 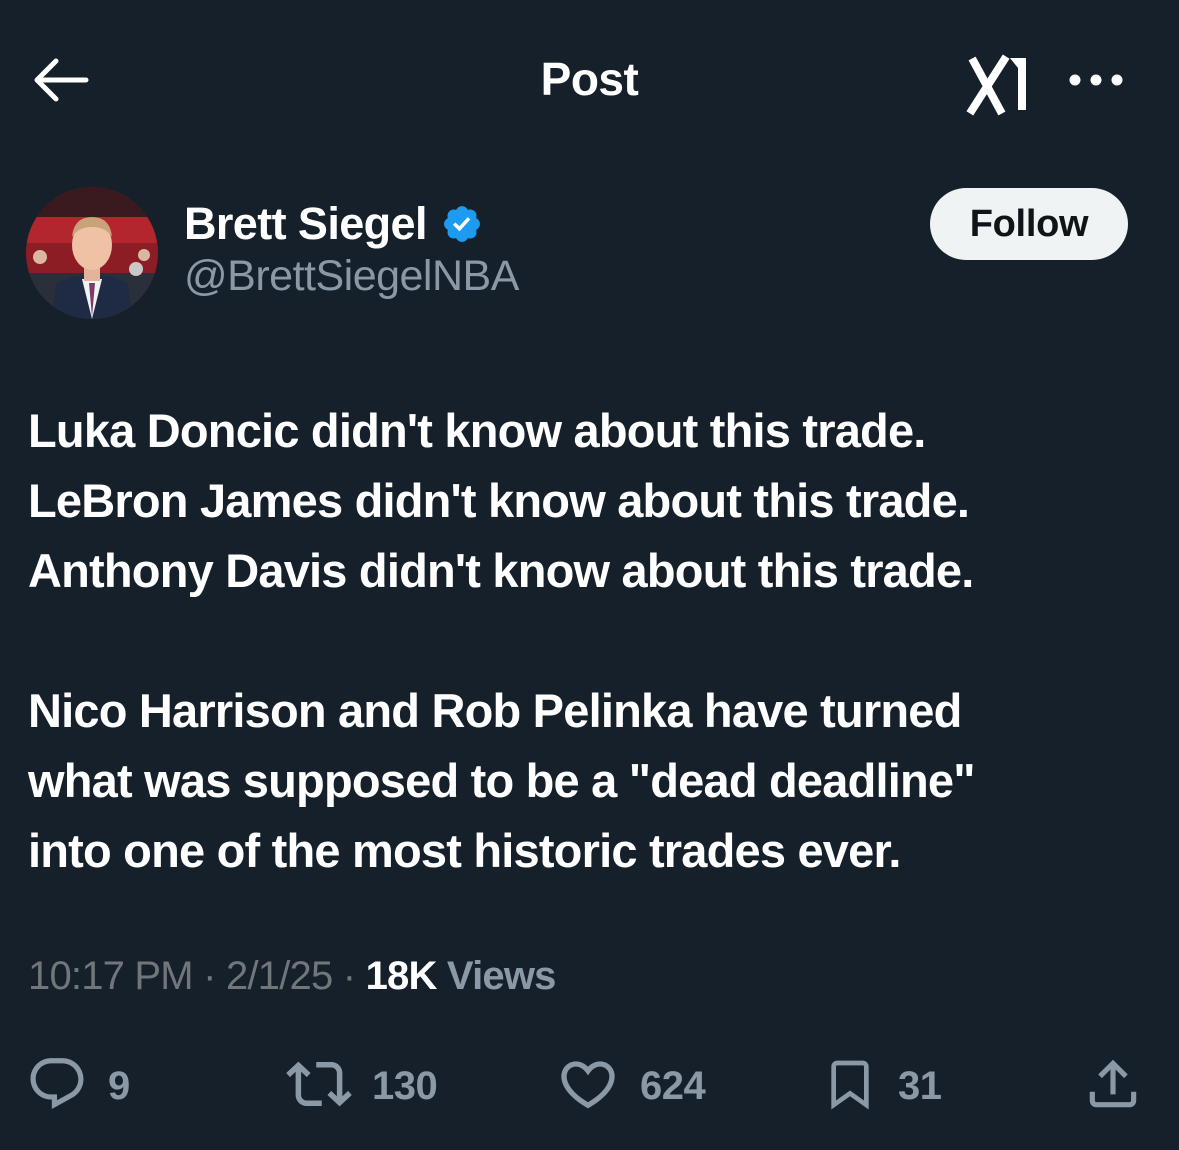 I want to click on heart-icon, so click(x=588, y=1086).